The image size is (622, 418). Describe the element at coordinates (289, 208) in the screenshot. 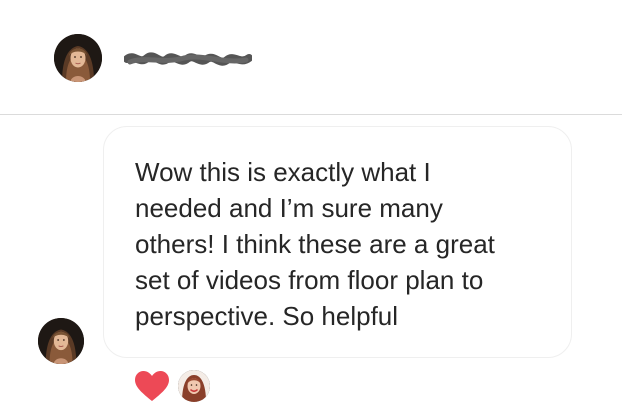

I see `message-line: needed and I’m sure many` at that location.